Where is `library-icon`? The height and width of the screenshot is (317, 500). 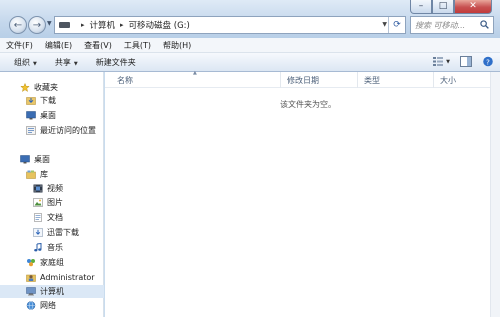 library-icon is located at coordinates (31, 174).